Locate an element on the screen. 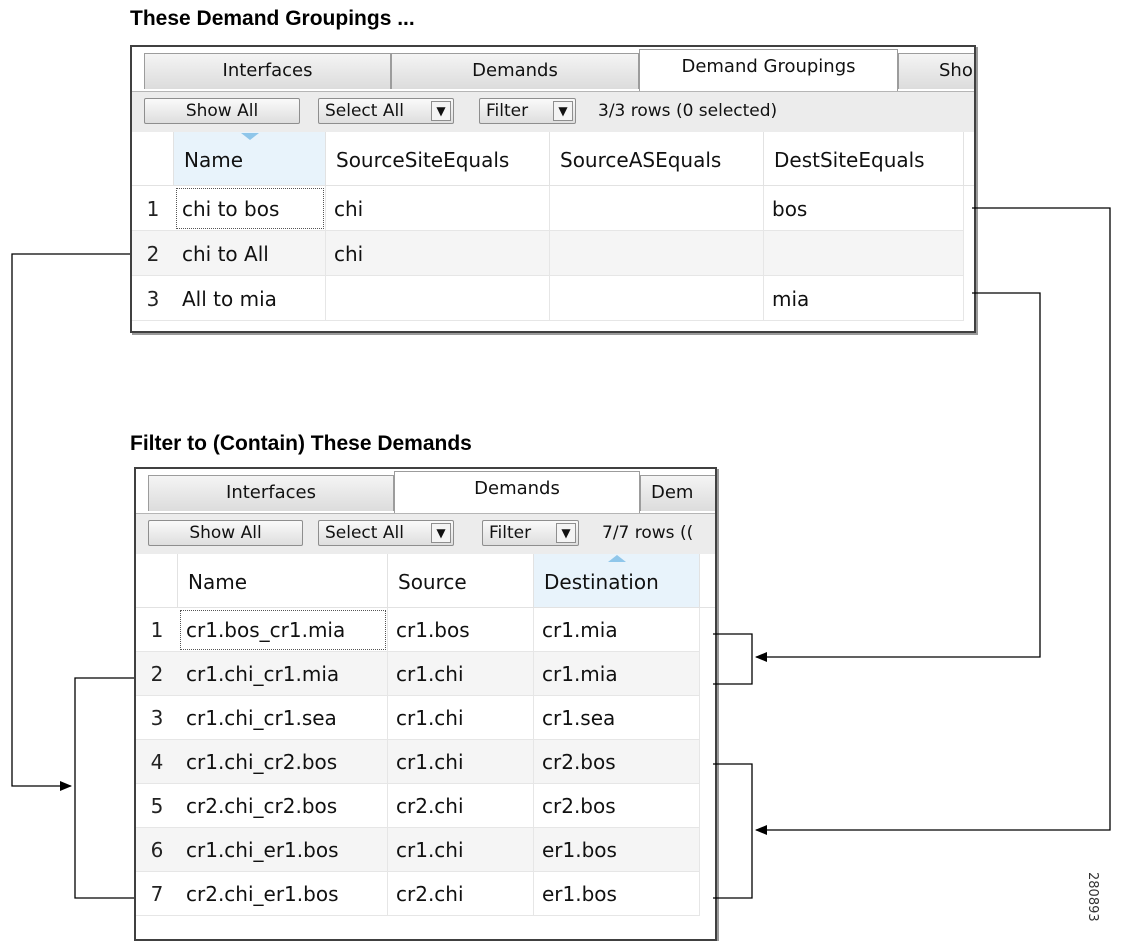 This screenshot has height=941, width=1121. column-header-label: Destination is located at coordinates (601, 582).